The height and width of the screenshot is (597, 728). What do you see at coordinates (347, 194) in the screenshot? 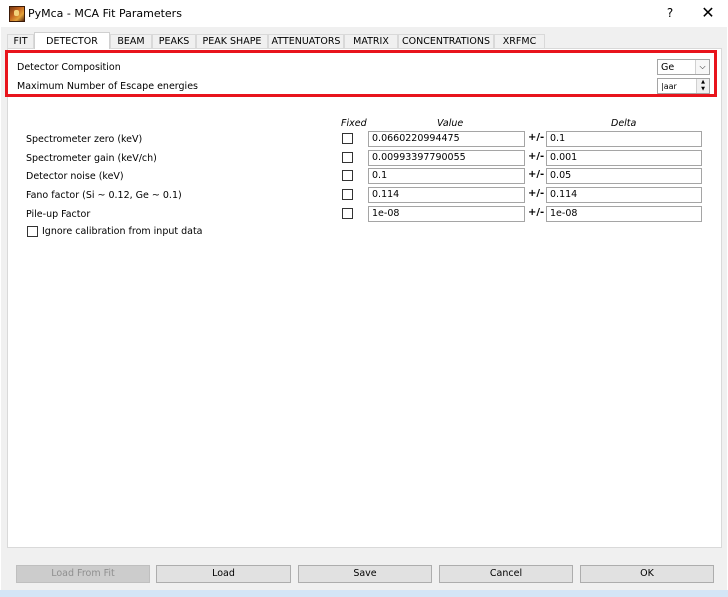
I see `fixed-checkbox-fano-factor` at bounding box center [347, 194].